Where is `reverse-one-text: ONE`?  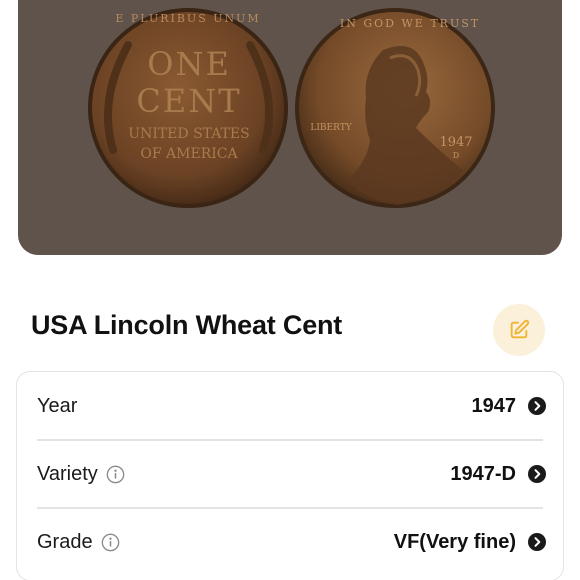 reverse-one-text: ONE is located at coordinates (189, 64).